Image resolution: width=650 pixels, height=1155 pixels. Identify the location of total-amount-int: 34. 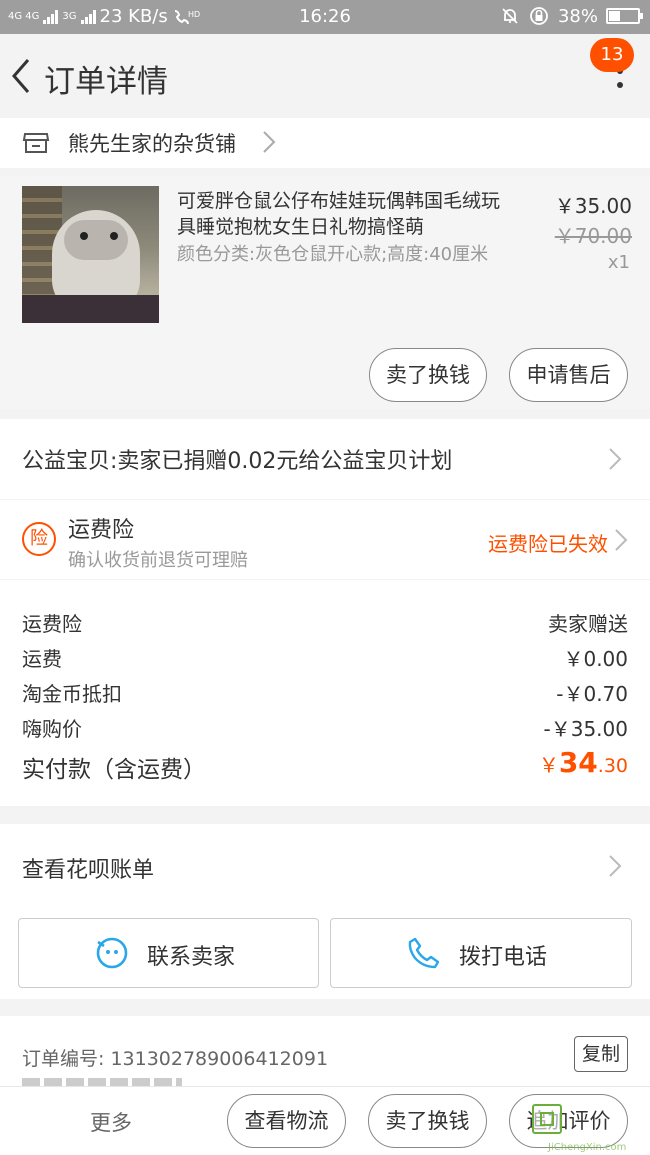
(578, 762).